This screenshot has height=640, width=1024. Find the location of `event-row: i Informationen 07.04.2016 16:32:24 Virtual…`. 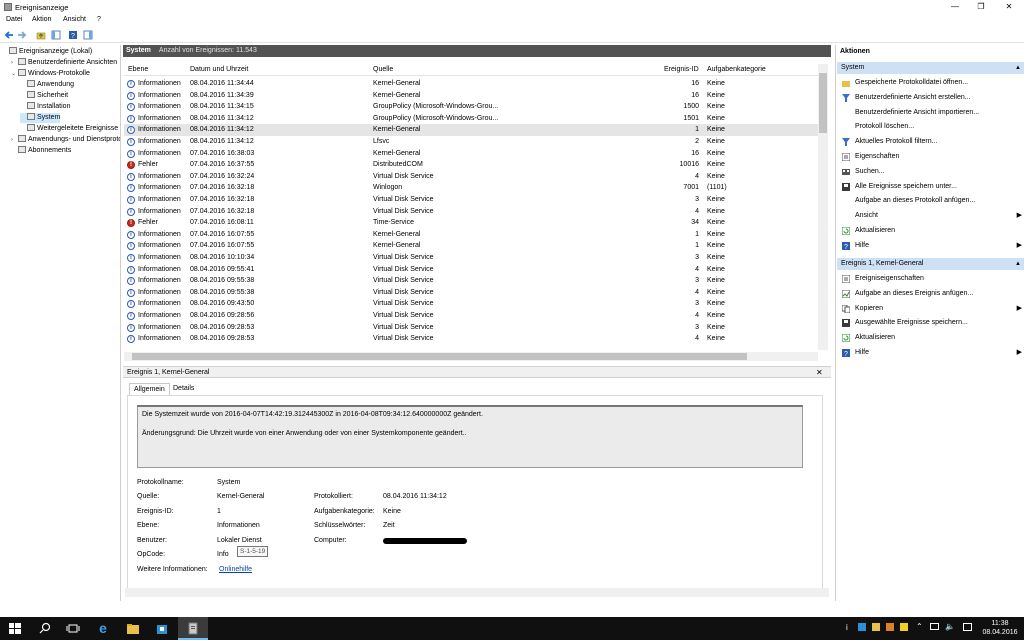

event-row: i Informationen 07.04.2016 16:32:24 Virtual… is located at coordinates (471, 177).